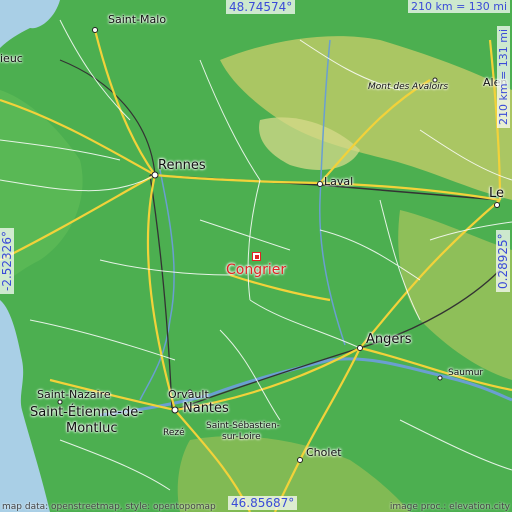 This screenshot has width=512, height=512. Describe the element at coordinates (261, 7) in the screenshot. I see `top-latitude-label: 48.74574°` at that location.